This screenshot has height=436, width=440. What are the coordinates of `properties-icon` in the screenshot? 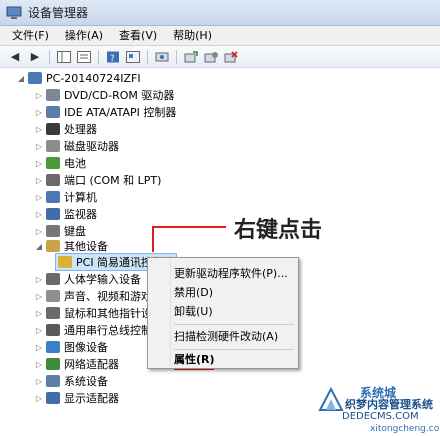 It's located at (84, 57).